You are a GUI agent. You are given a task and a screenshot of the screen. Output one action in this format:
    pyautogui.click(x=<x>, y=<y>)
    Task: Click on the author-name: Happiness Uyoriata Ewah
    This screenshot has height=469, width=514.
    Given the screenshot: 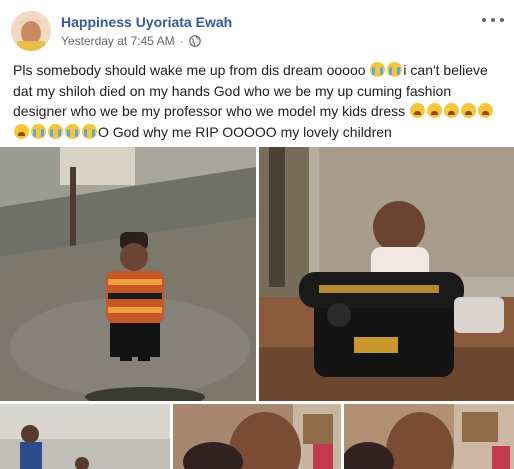 What is the action you would take?
    pyautogui.click(x=146, y=22)
    